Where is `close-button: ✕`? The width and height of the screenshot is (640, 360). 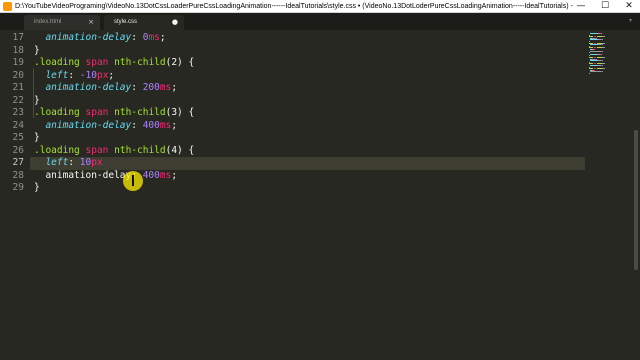
close-button: ✕ is located at coordinates (629, 6).